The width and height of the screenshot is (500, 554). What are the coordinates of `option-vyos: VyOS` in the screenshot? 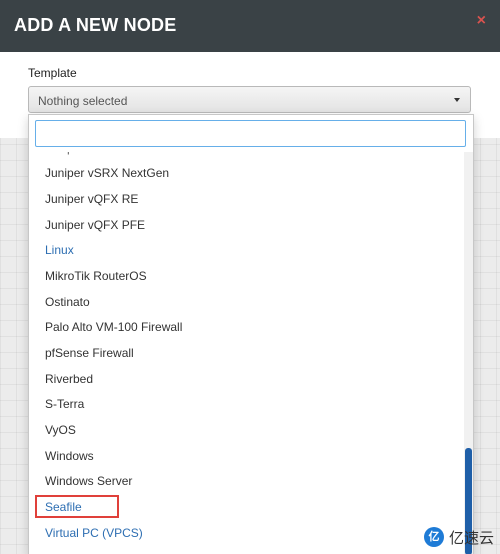 It's located at (247, 430).